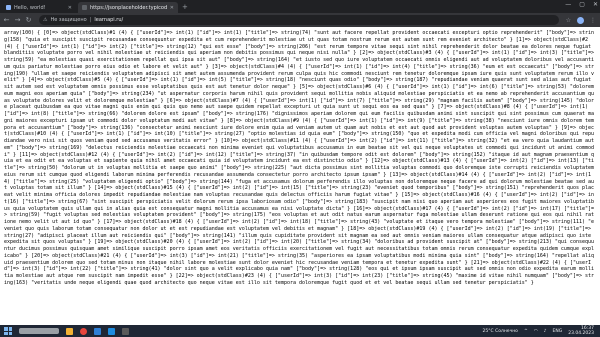 This screenshot has height=337, width=600. I want to click on menu-kebab-icon: ⋮, so click(593, 20).